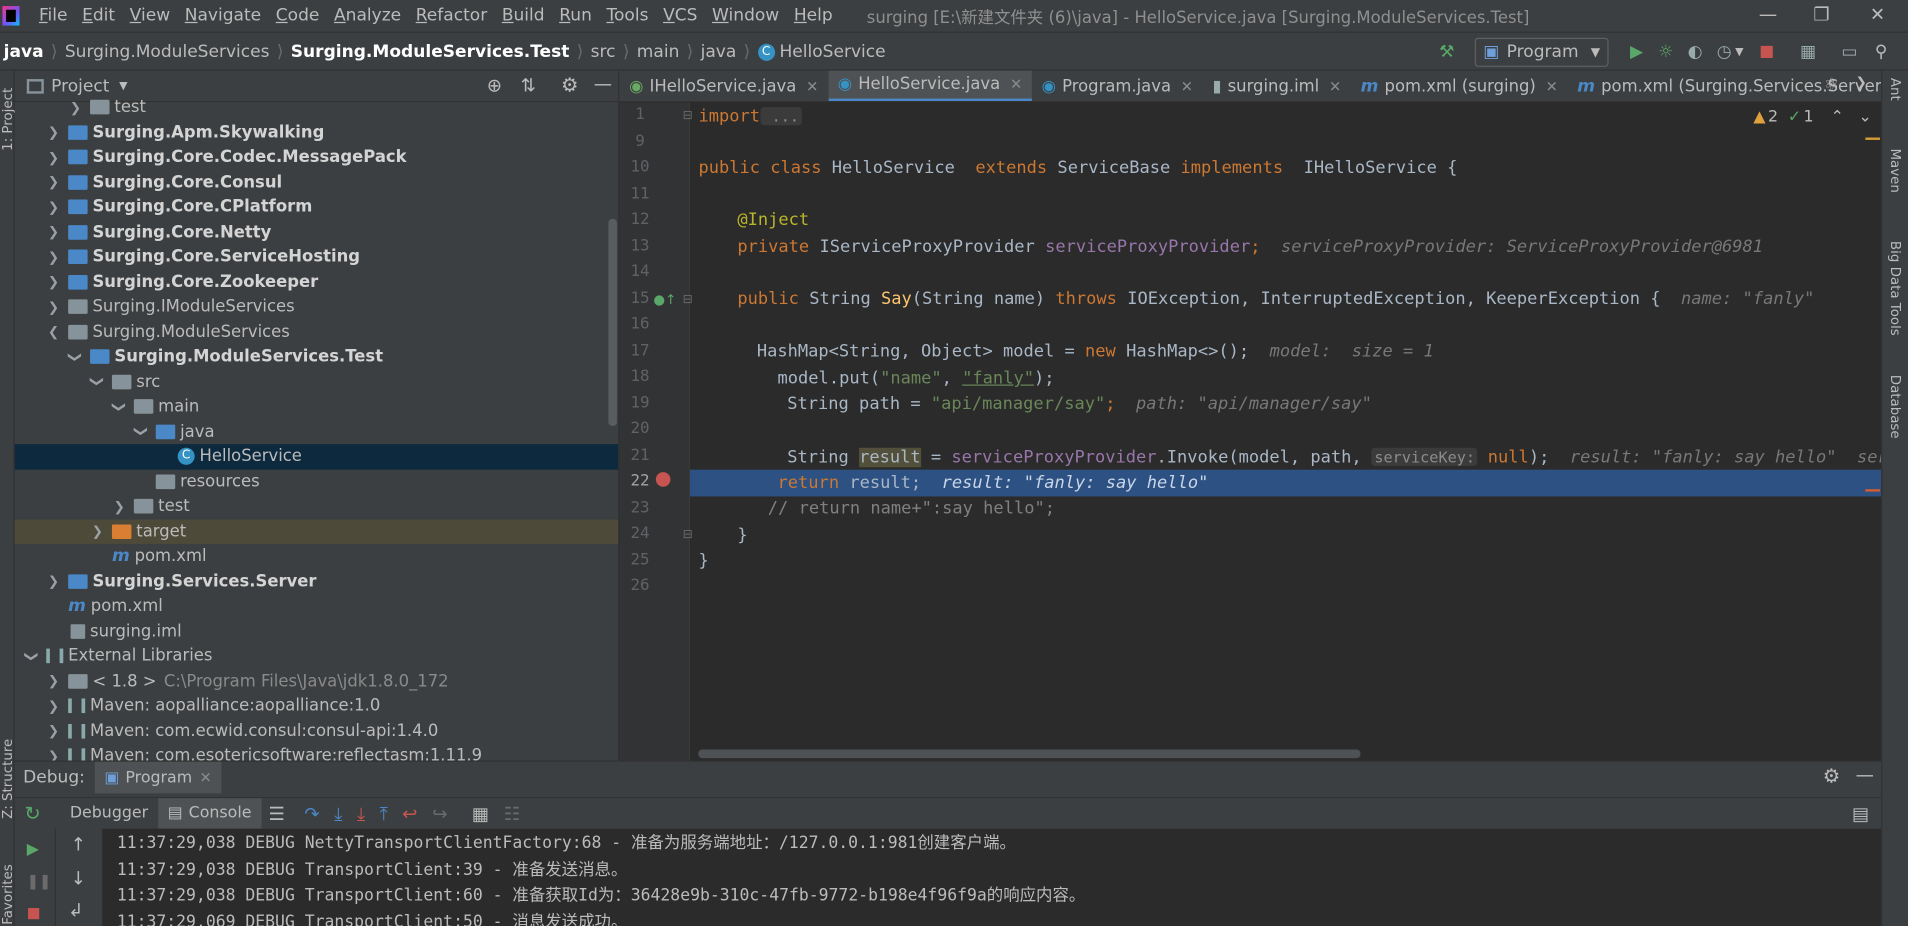 This screenshot has width=1908, height=926. What do you see at coordinates (39, 880) in the screenshot?
I see `pause-icon: ❚❚` at bounding box center [39, 880].